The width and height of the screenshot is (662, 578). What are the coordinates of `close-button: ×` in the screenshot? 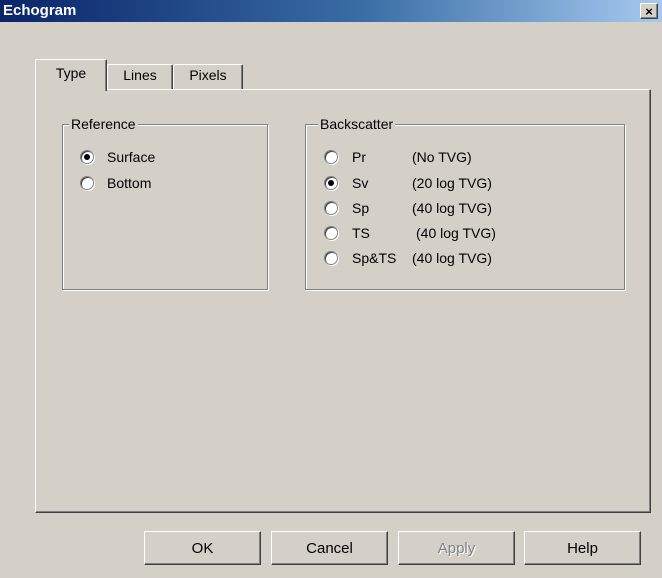 It's located at (649, 11).